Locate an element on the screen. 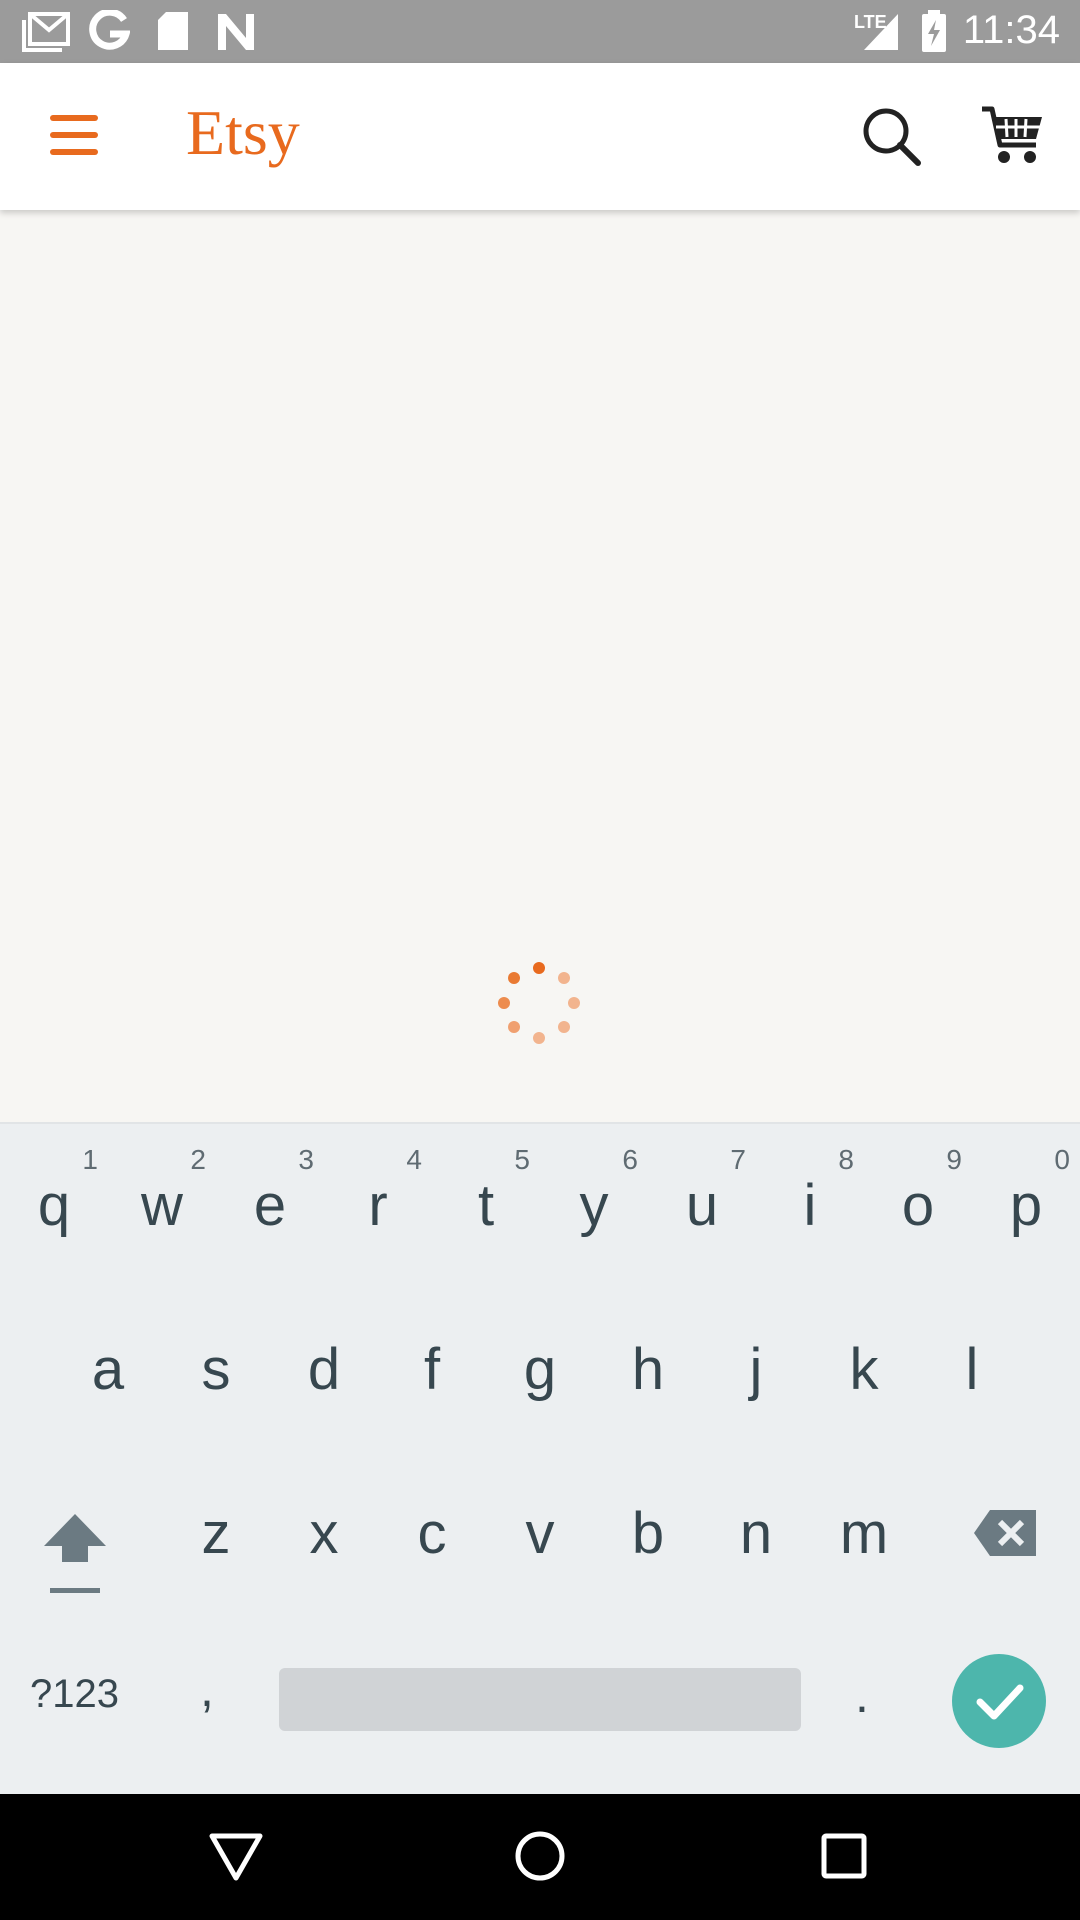 The image size is (1080, 1920). keyboard-divider is located at coordinates (540, 1123).